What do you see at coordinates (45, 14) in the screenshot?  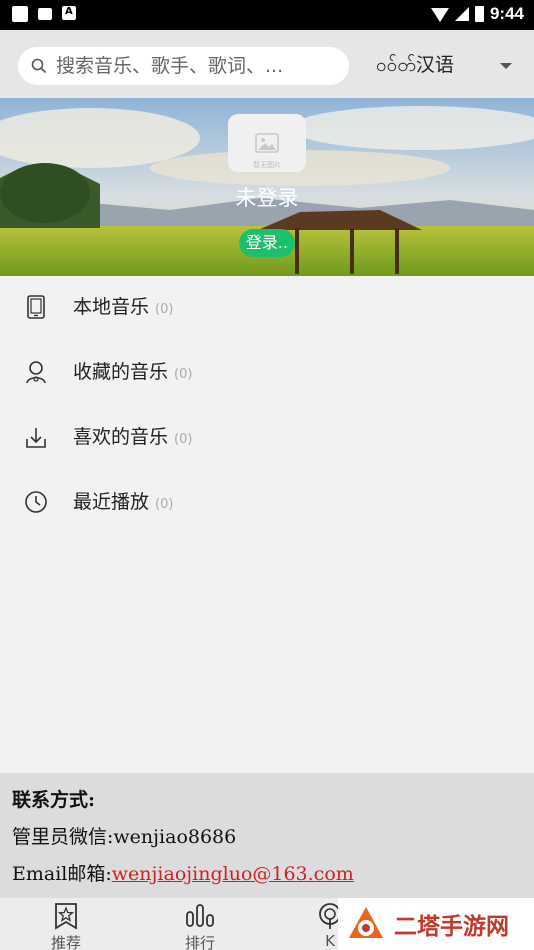 I see `mail-icon` at bounding box center [45, 14].